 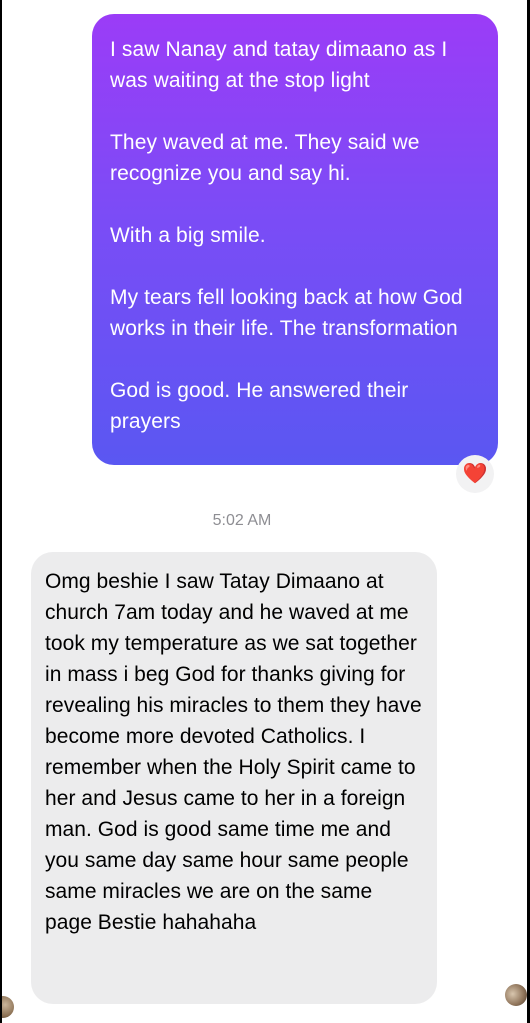 I want to click on read-receipt-avatar, so click(x=516, y=995).